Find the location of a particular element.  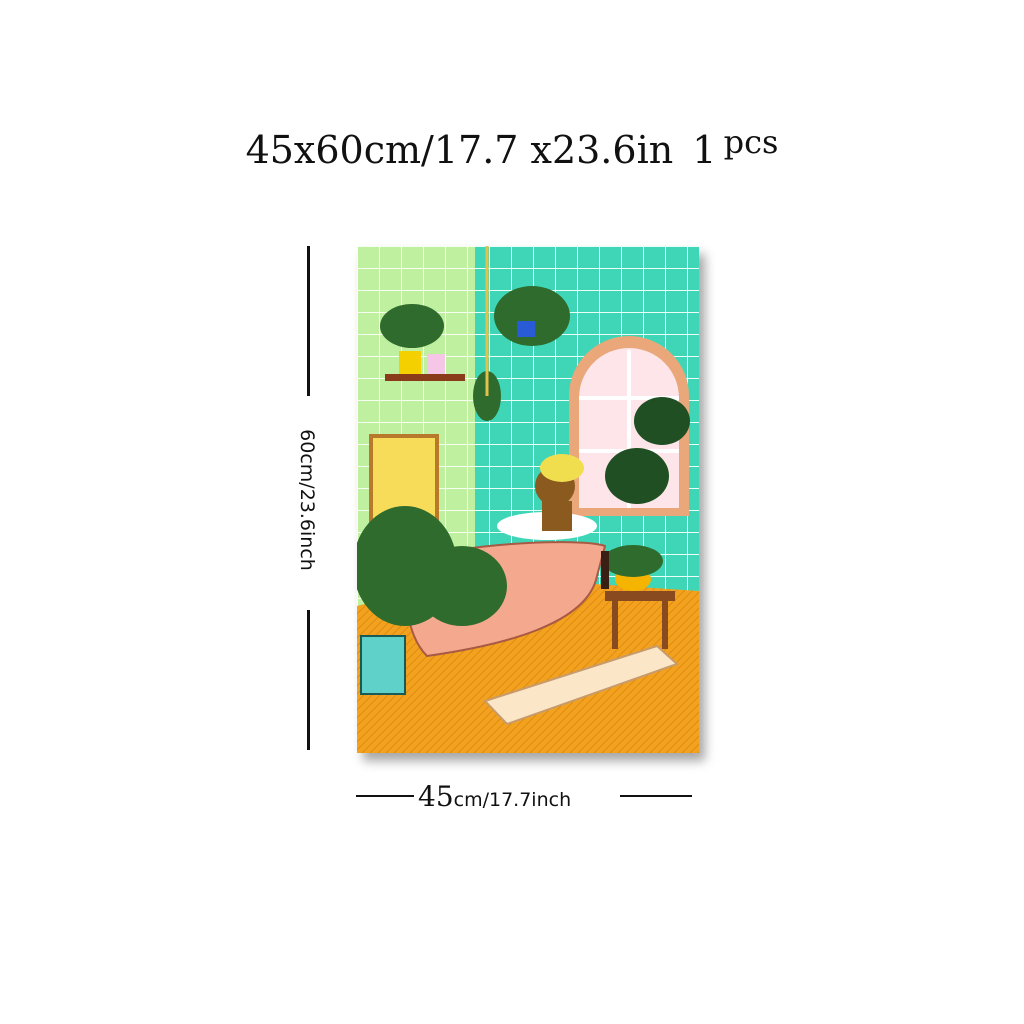

width-unit: cm/17.7inch is located at coordinates (512, 800).